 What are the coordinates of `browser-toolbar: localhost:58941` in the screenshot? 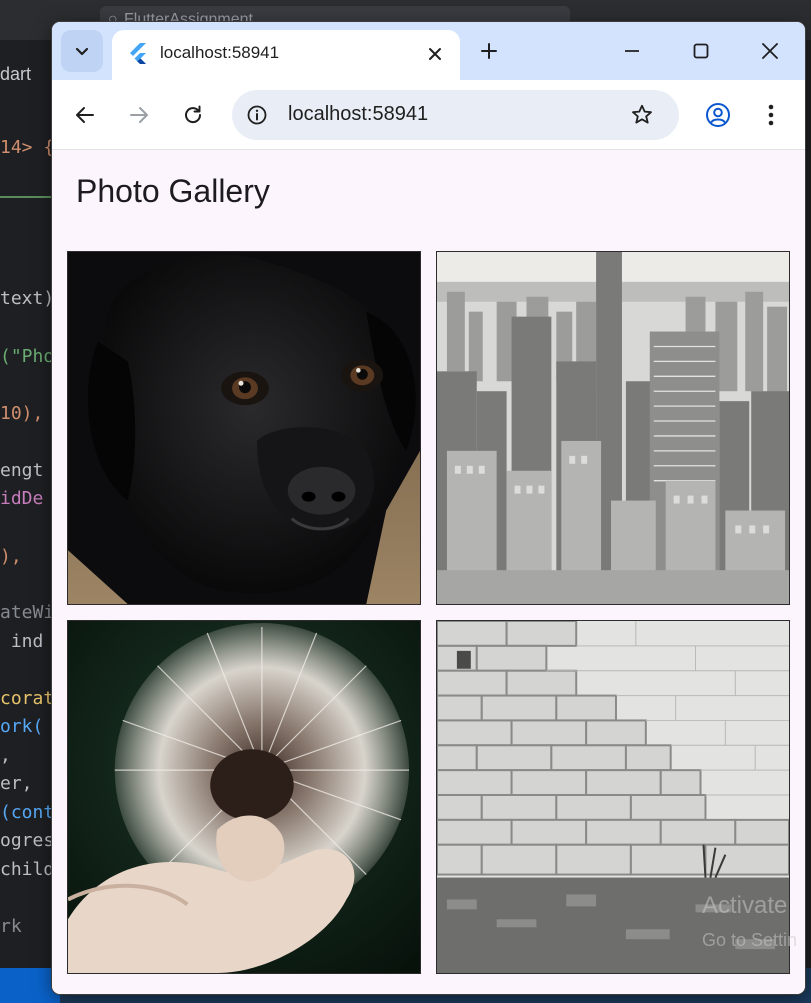 It's located at (428, 115).